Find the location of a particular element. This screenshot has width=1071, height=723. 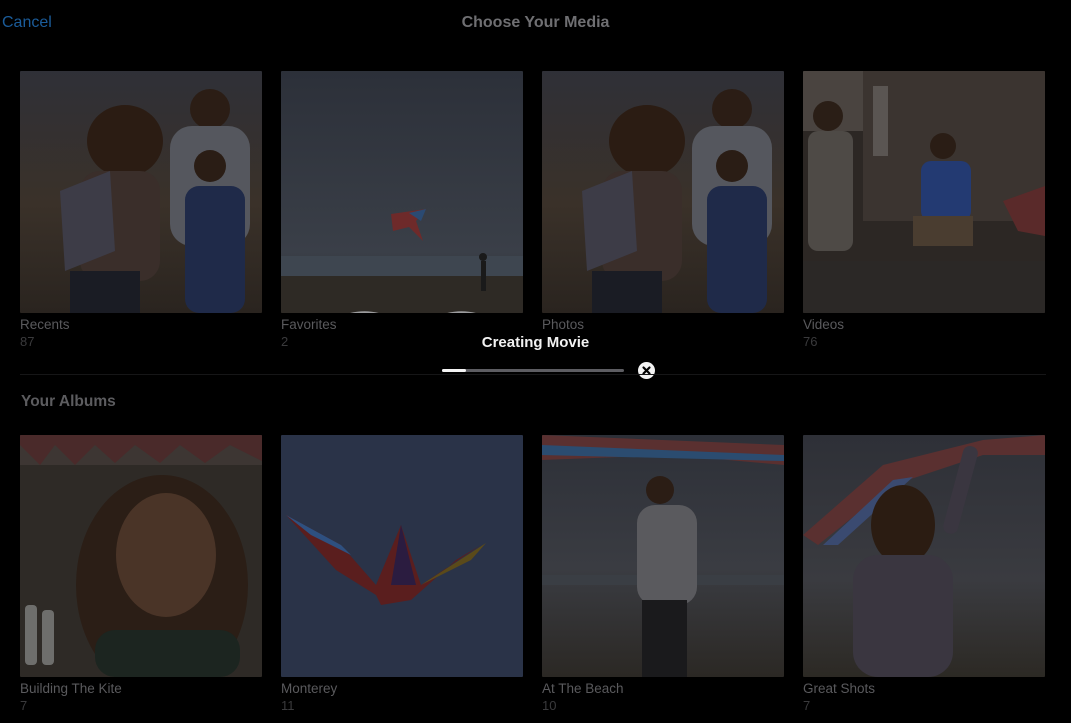

tile-label: Photos is located at coordinates (563, 324).